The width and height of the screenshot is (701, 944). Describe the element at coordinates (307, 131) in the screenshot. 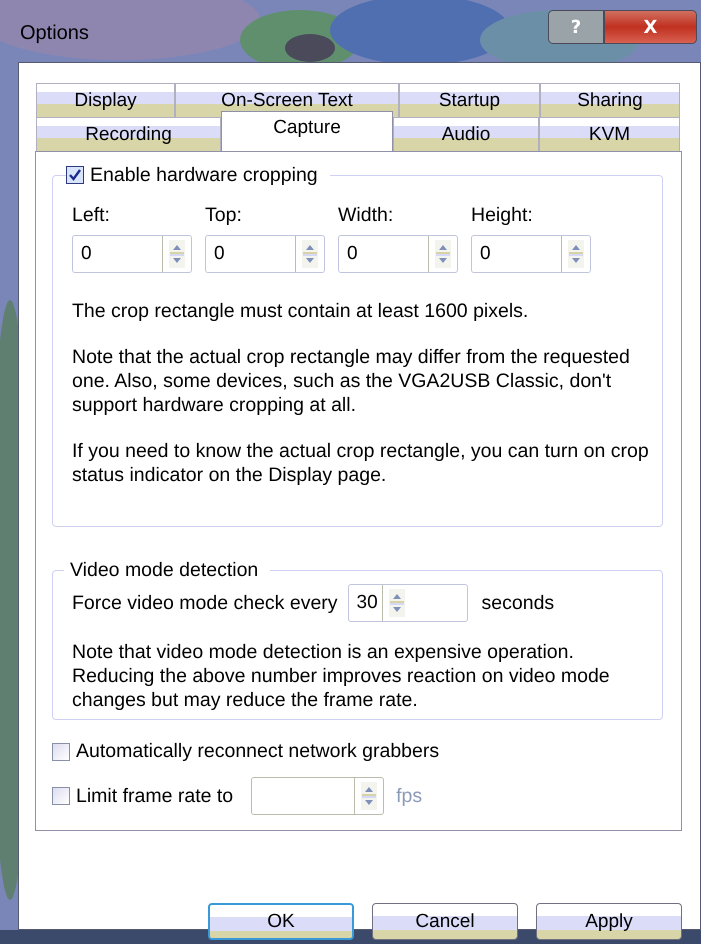

I see `tab: Capture` at that location.